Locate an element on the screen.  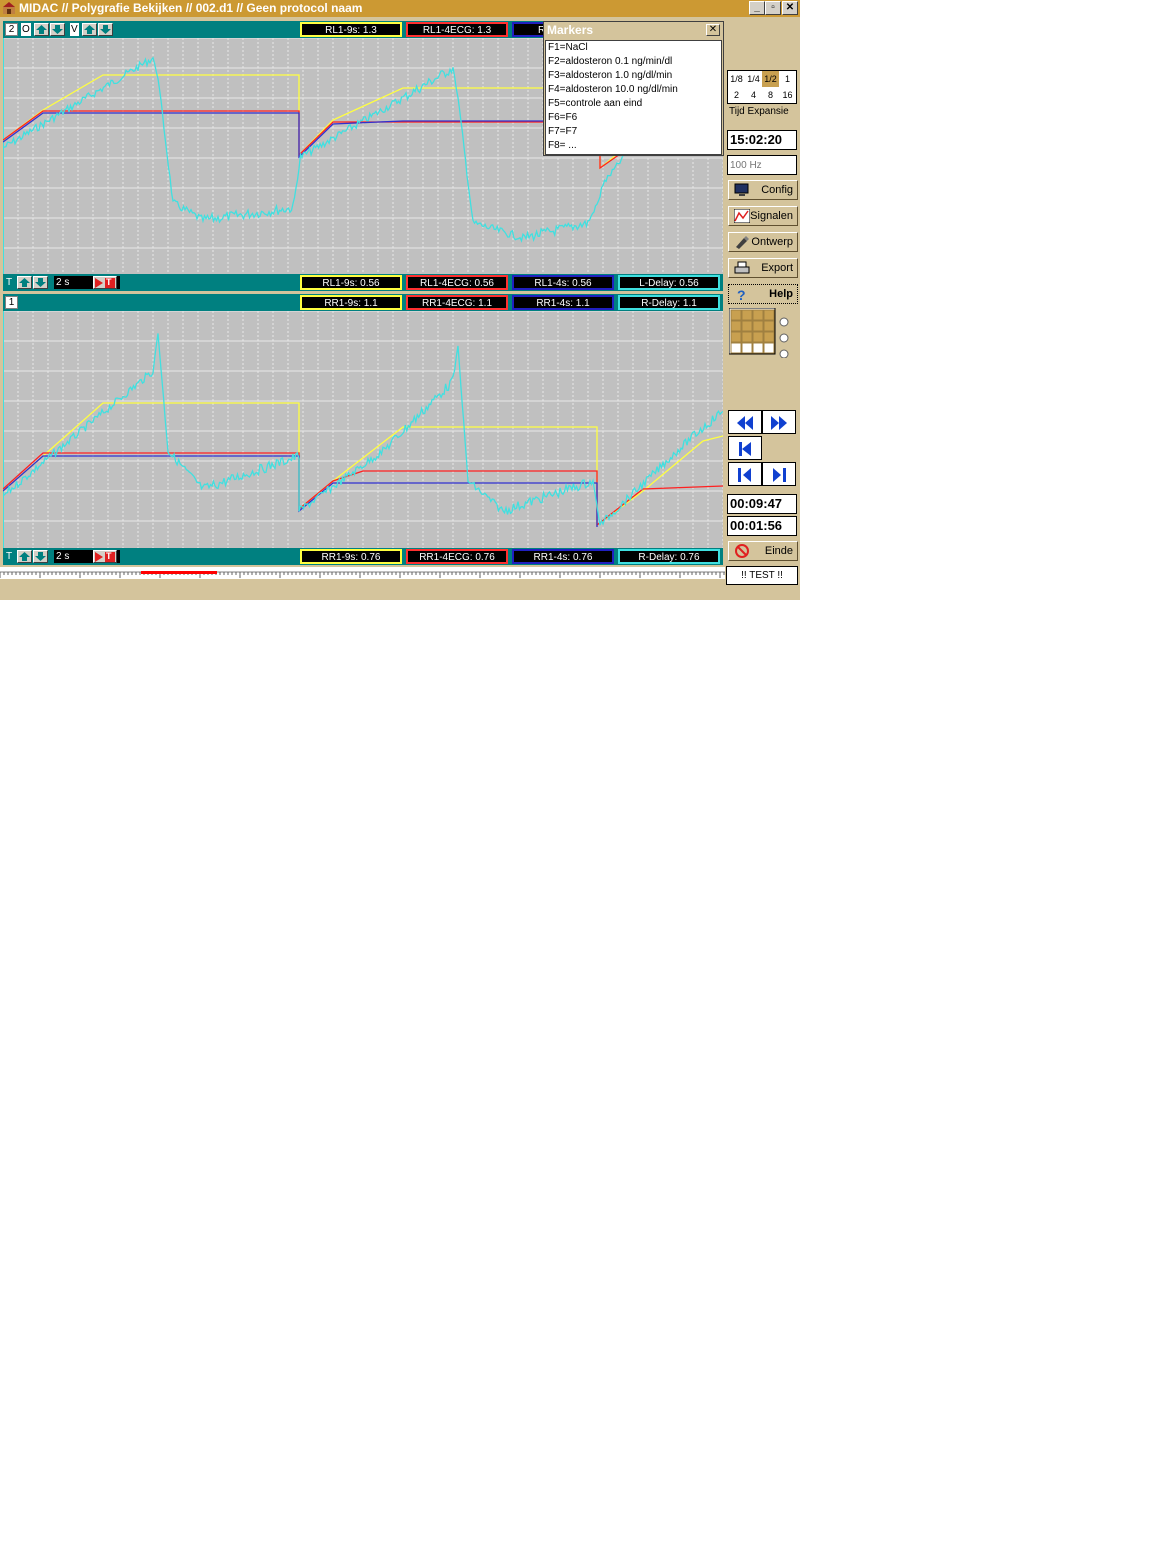
timeline-ruler is located at coordinates (362, 583).